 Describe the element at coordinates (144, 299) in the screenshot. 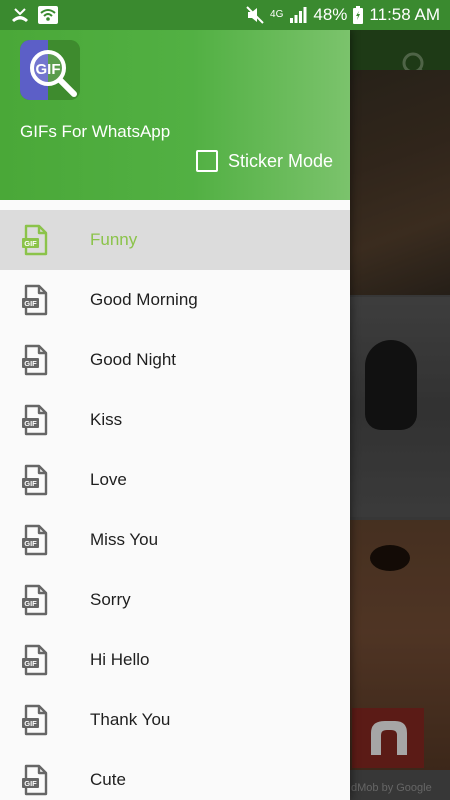

I see `menu-item-label: Good Morning` at that location.